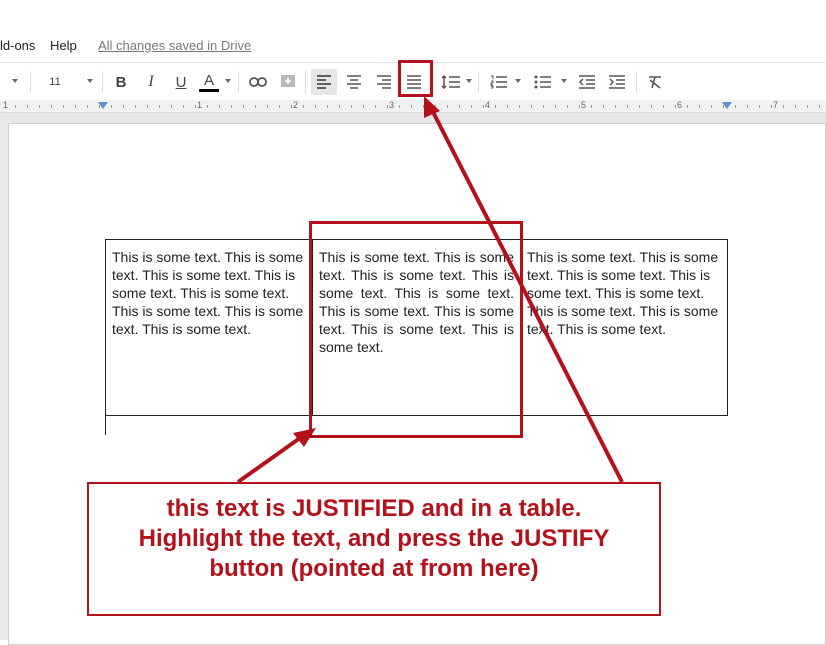 The width and height of the screenshot is (826, 645). Describe the element at coordinates (296, 105) in the screenshot. I see `ruler-label: 2` at that location.